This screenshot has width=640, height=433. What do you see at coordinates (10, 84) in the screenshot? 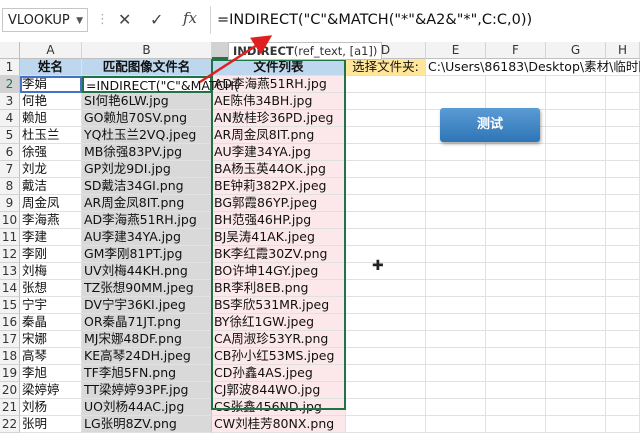
I see `row-header: 2` at bounding box center [10, 84].